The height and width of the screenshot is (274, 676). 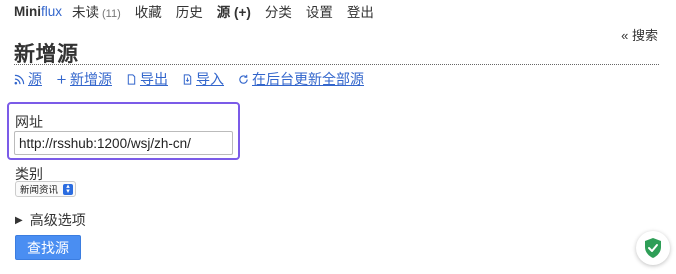 What do you see at coordinates (319, 11) in the screenshot?
I see `nav-item-settings: 设置` at bounding box center [319, 11].